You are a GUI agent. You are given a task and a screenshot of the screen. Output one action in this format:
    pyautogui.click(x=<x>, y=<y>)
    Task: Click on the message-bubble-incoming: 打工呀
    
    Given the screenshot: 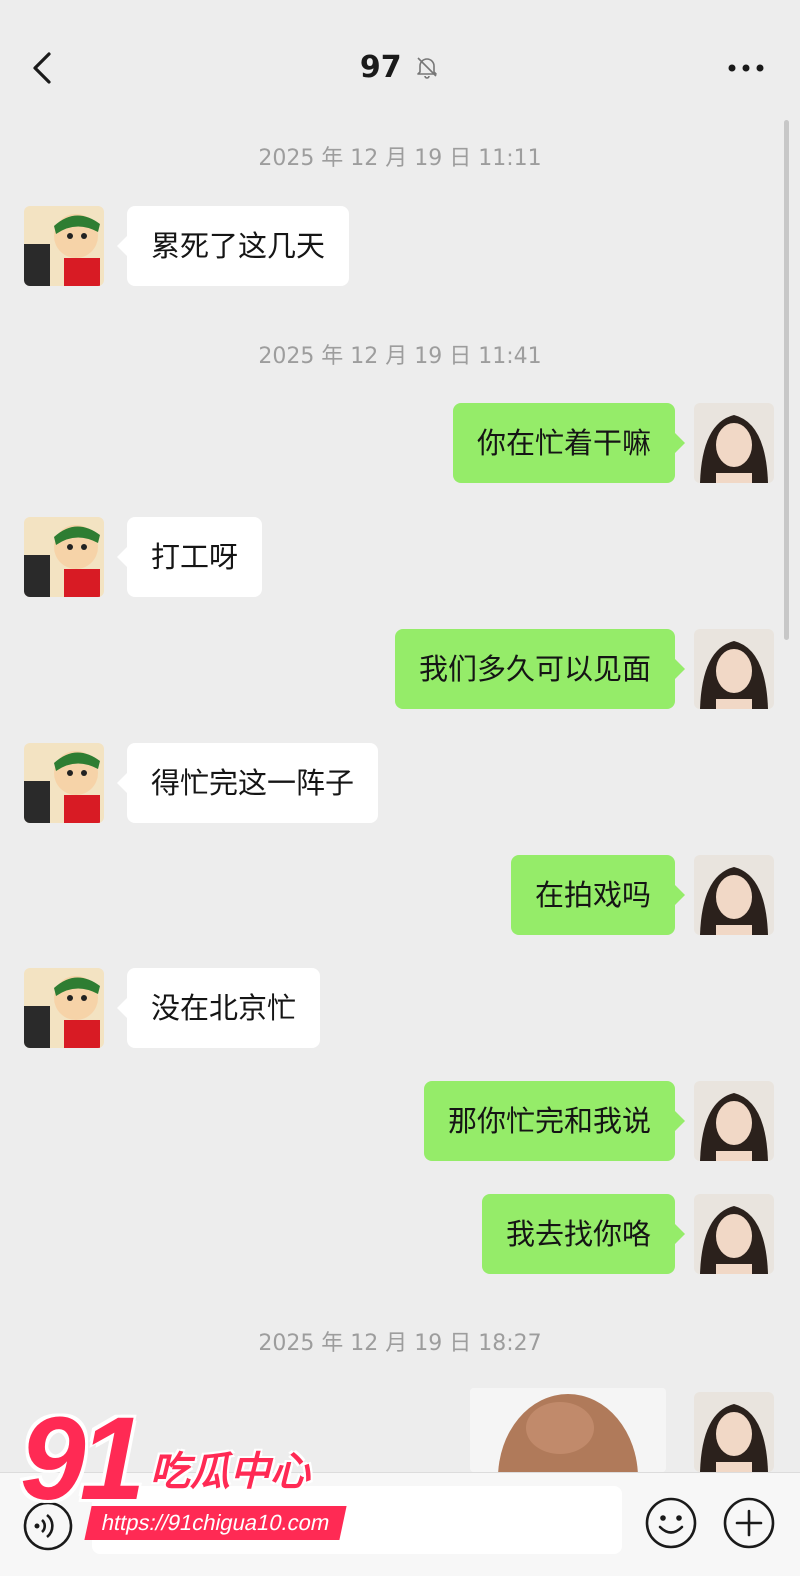 What is the action you would take?
    pyautogui.click(x=189, y=557)
    